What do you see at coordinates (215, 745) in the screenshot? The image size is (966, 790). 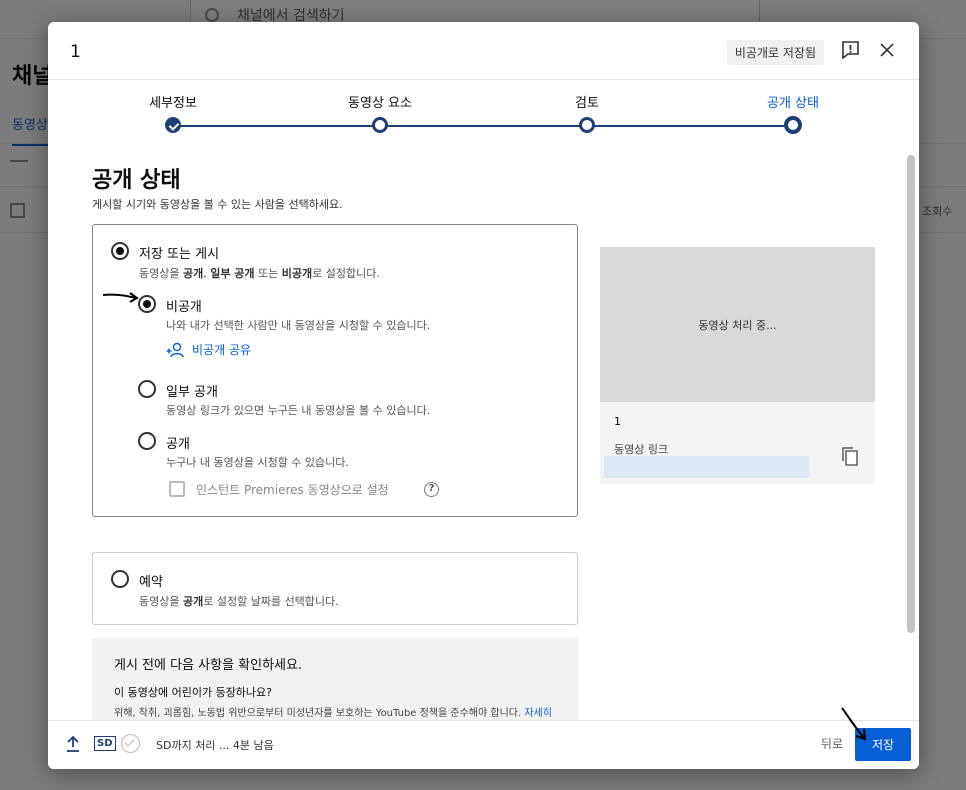 I see `processing-status: SD까지 처리 ... 4분 남음` at bounding box center [215, 745].